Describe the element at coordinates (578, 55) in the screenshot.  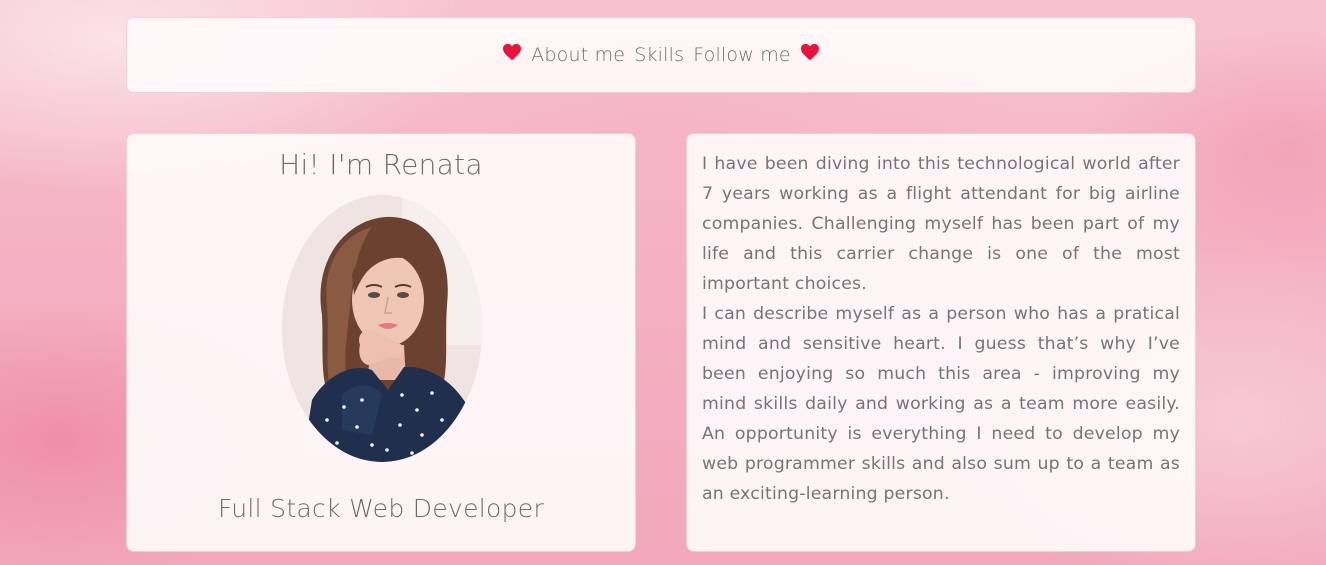
I see `nav-link-about-me: About me` at that location.